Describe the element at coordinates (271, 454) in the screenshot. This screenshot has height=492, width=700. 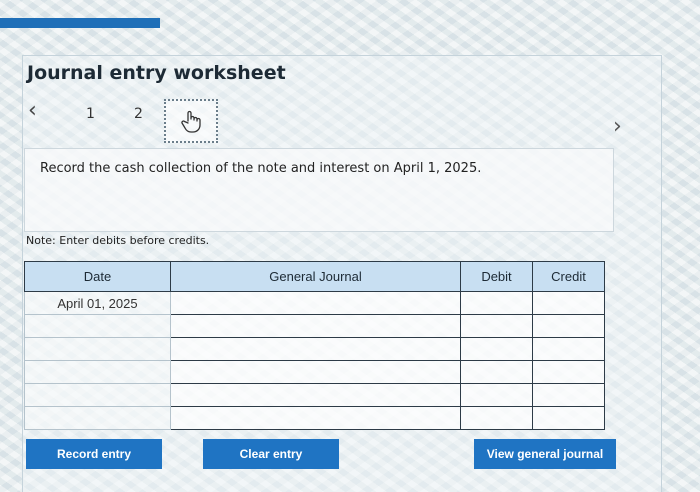
I see `clear-entry-button: Clear entry` at that location.